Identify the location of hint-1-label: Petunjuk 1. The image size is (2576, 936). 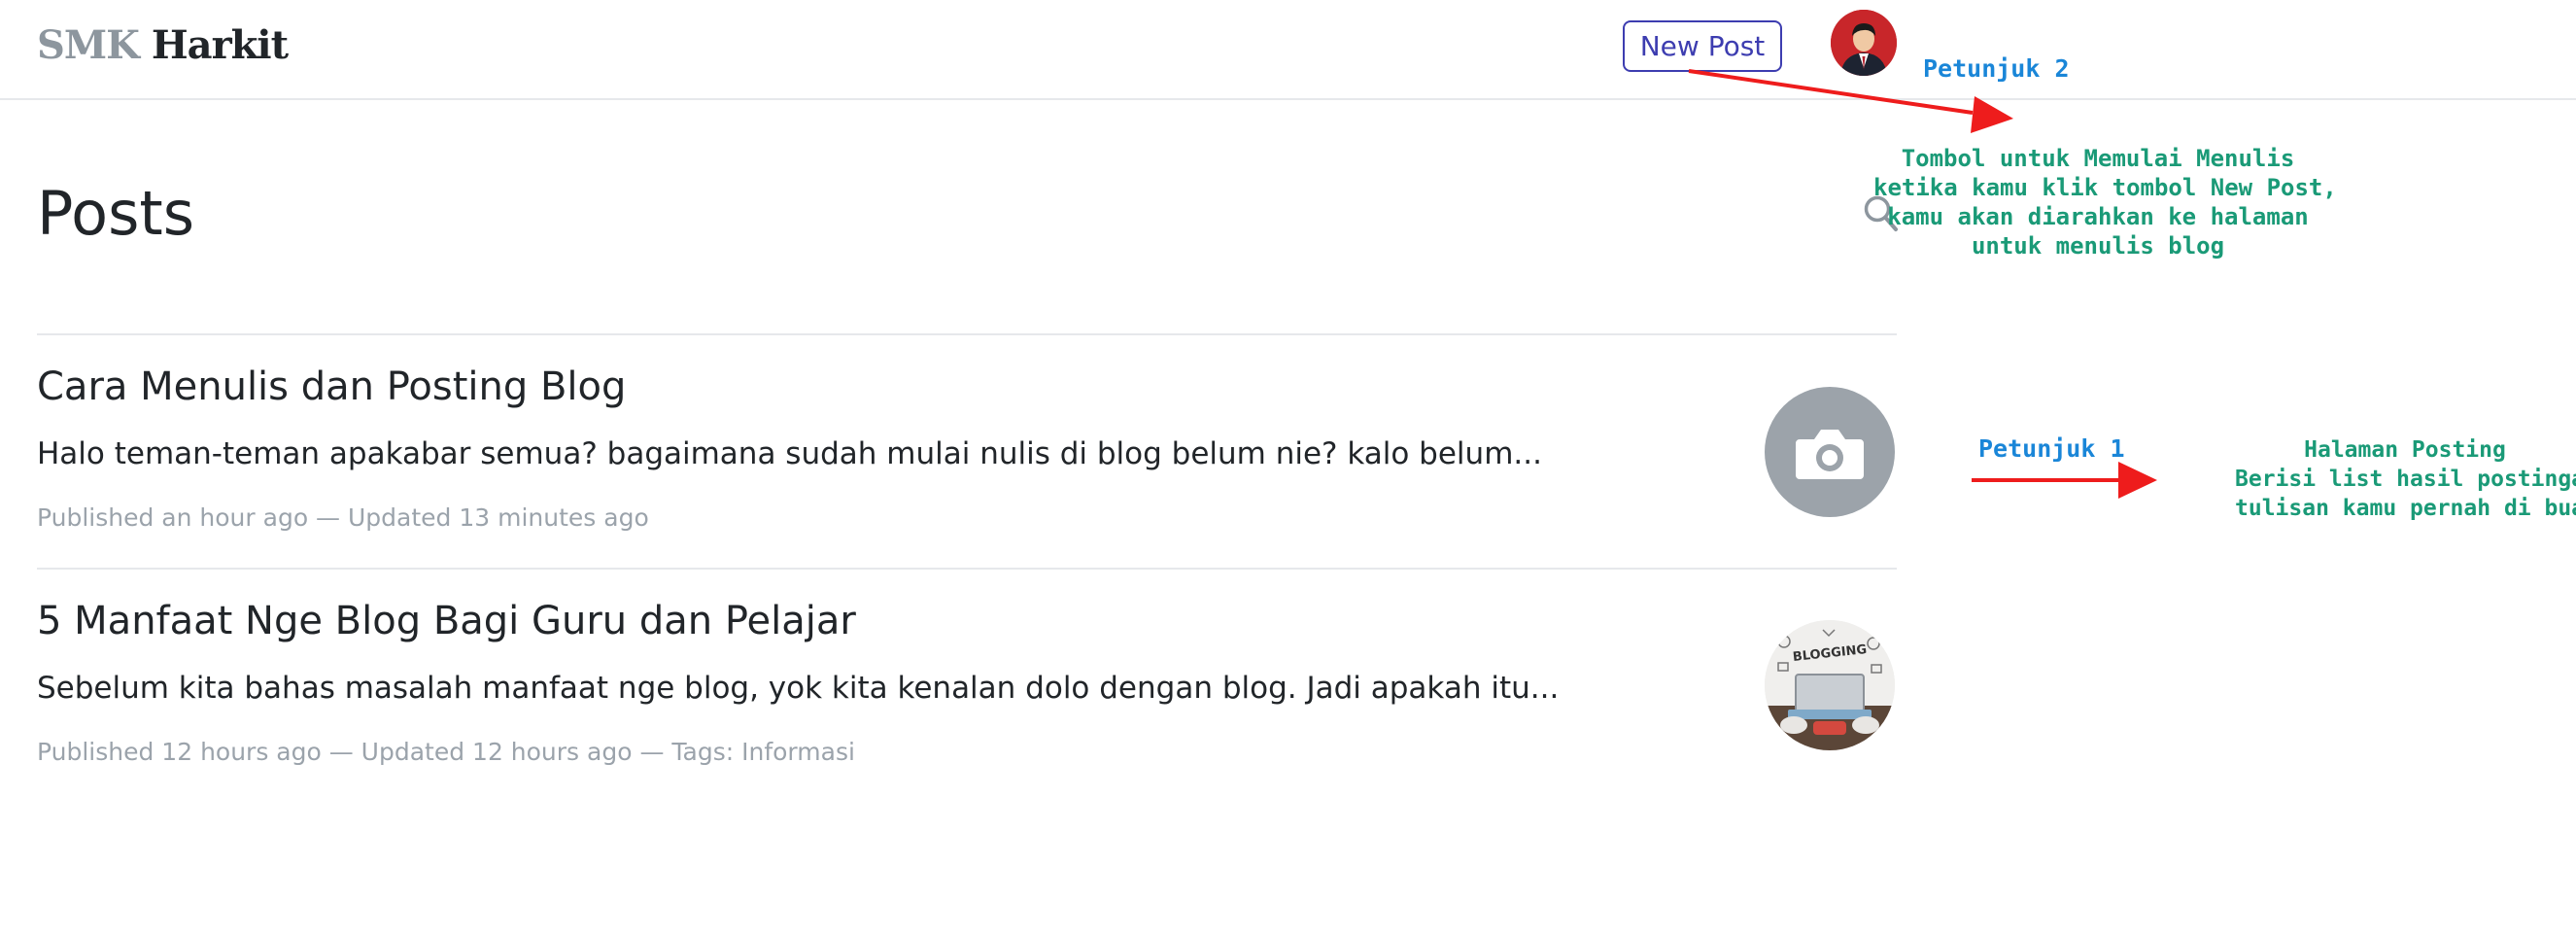
(2051, 448).